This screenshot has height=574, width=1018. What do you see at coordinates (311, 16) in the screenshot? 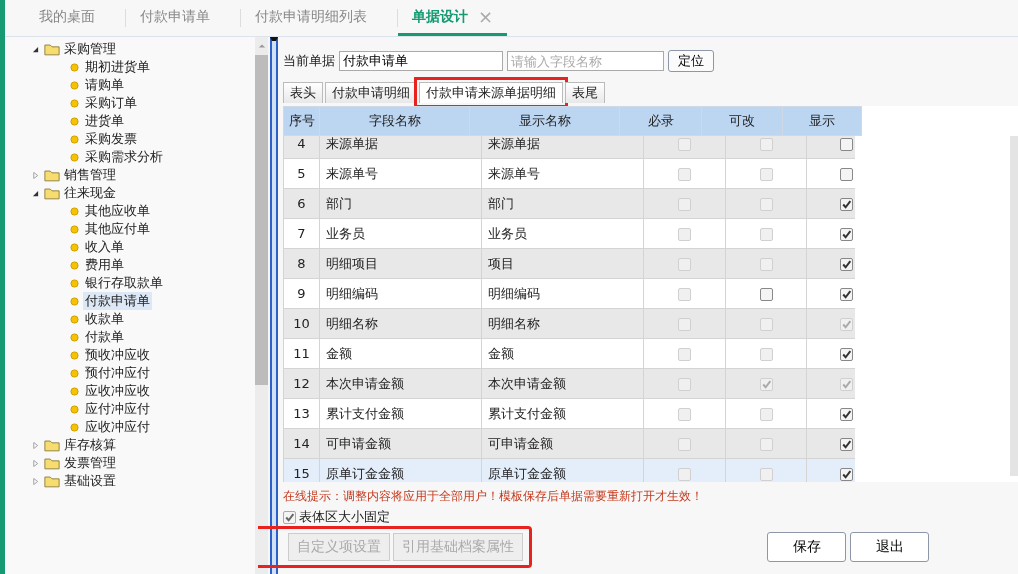
I see `tab: 付款申请明细列表` at bounding box center [311, 16].